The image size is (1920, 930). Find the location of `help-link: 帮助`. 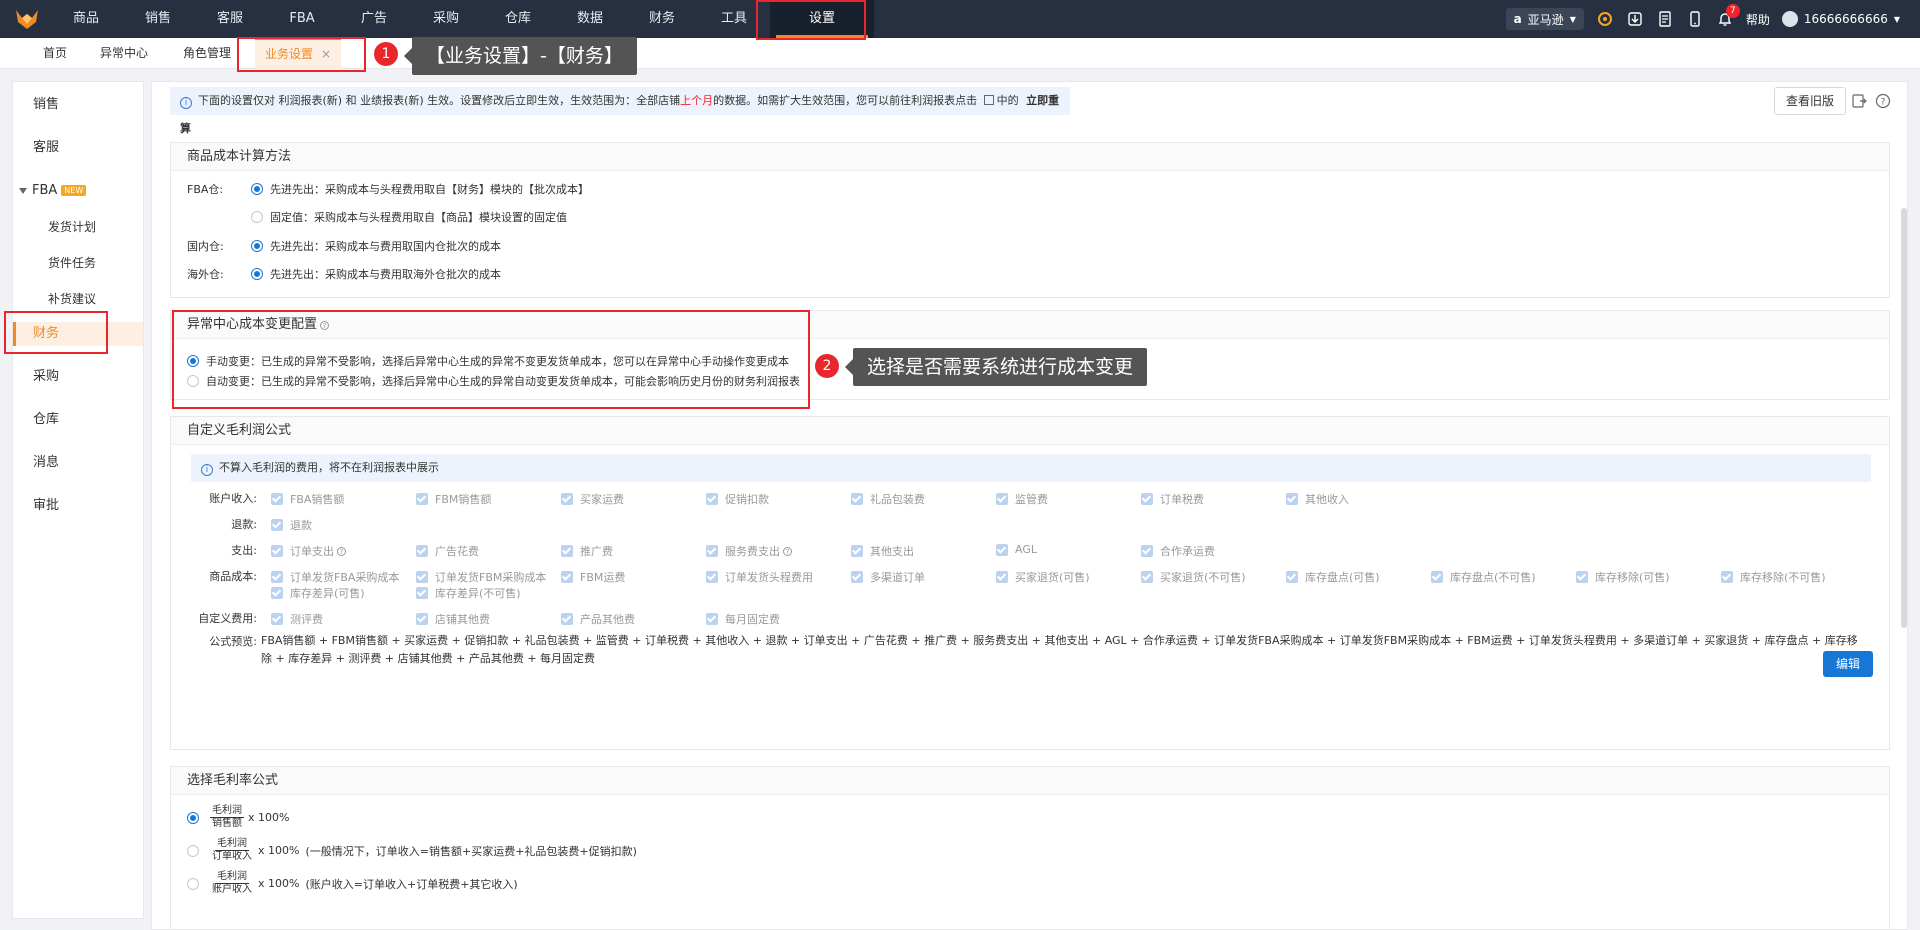

help-link: 帮助 is located at coordinates (1758, 19).